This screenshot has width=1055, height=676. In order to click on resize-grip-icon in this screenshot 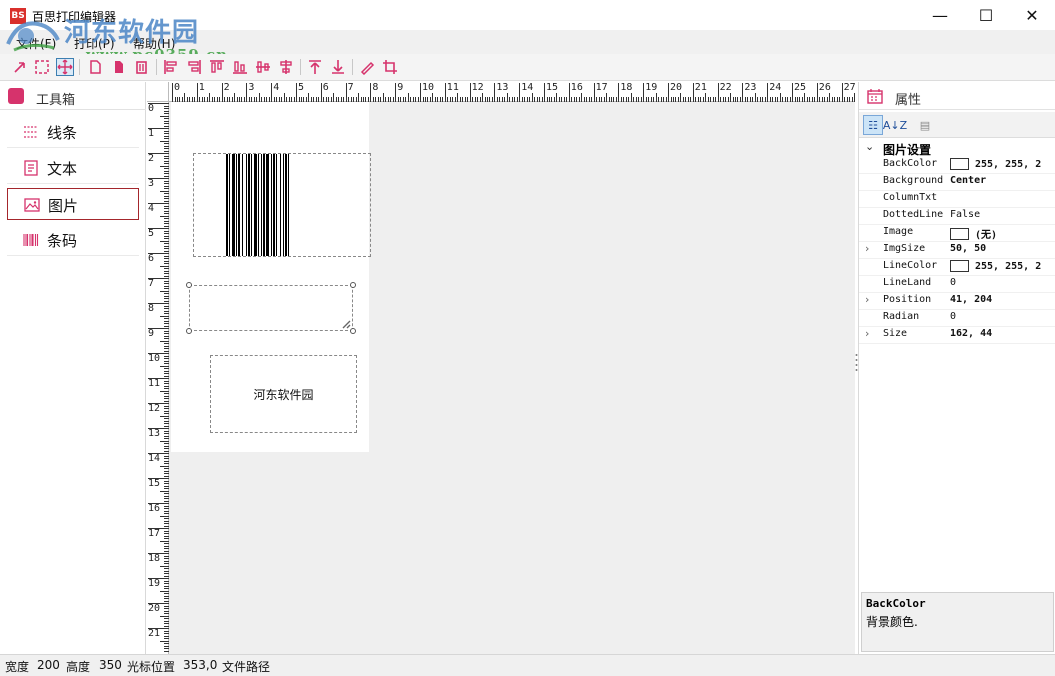, I will do `click(346, 324)`.